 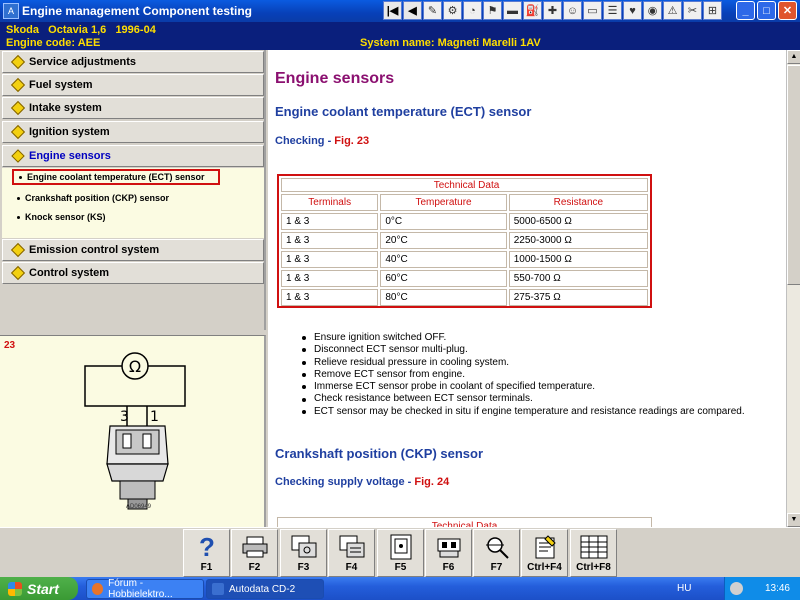 What do you see at coordinates (300, 141) in the screenshot?
I see `checking-label: Checking` at bounding box center [300, 141].